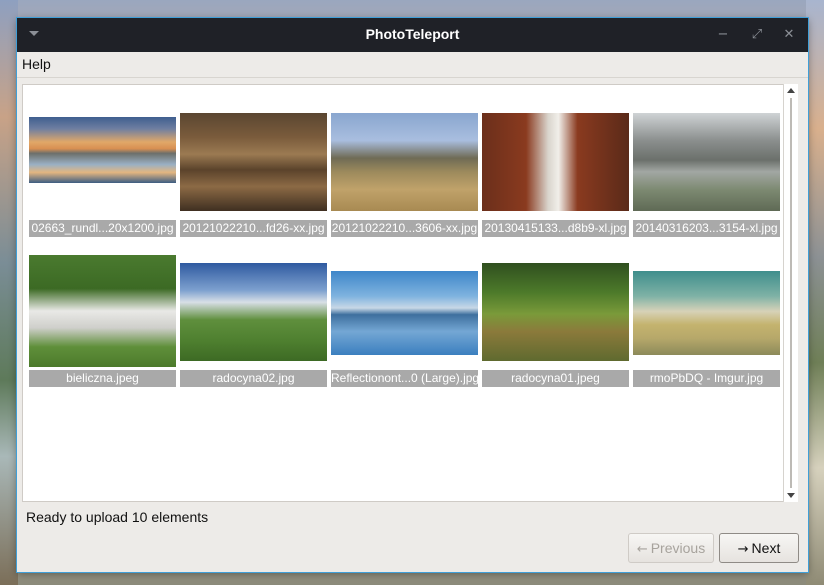 The height and width of the screenshot is (585, 824). I want to click on gallery-scrollbar, so click(790, 293).